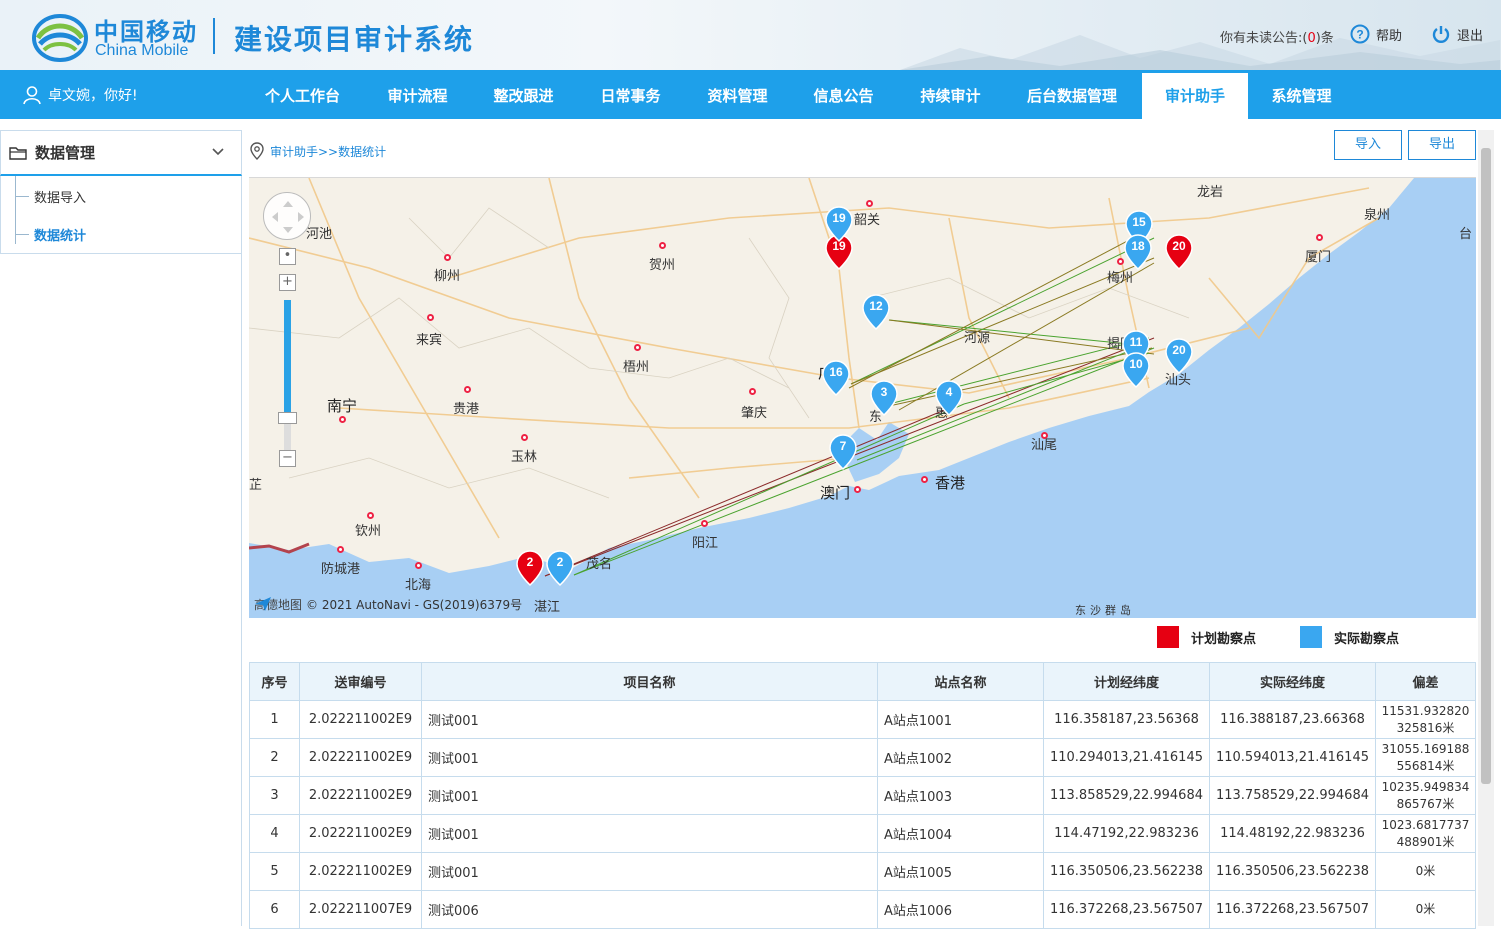 The image size is (1501, 929). What do you see at coordinates (1377, 215) in the screenshot?
I see `city-label-quanzhou: 泉州` at bounding box center [1377, 215].